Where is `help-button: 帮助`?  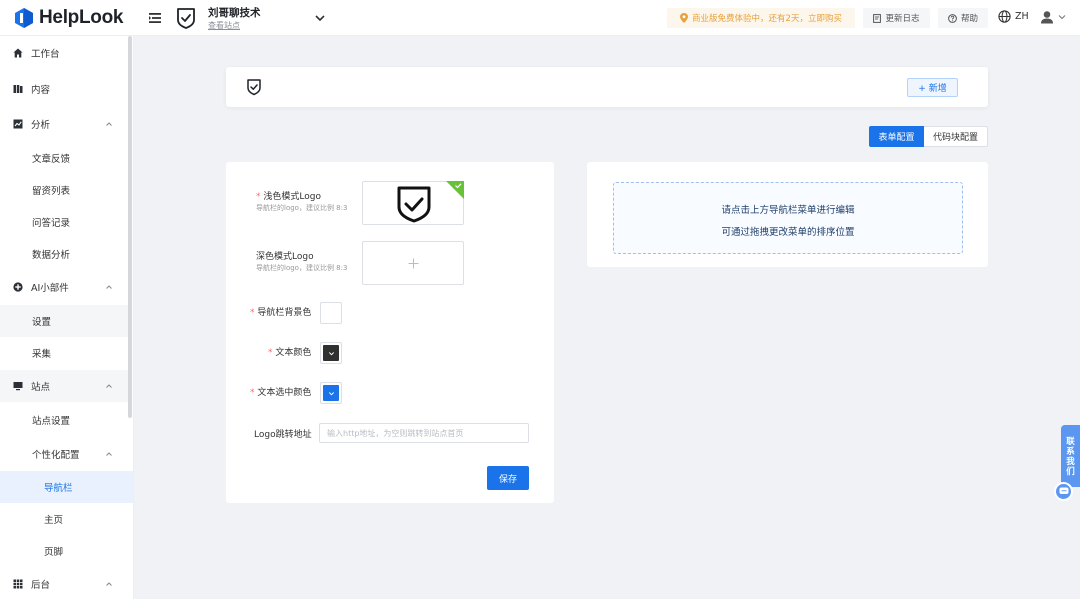
help-button: 帮助 is located at coordinates (963, 18).